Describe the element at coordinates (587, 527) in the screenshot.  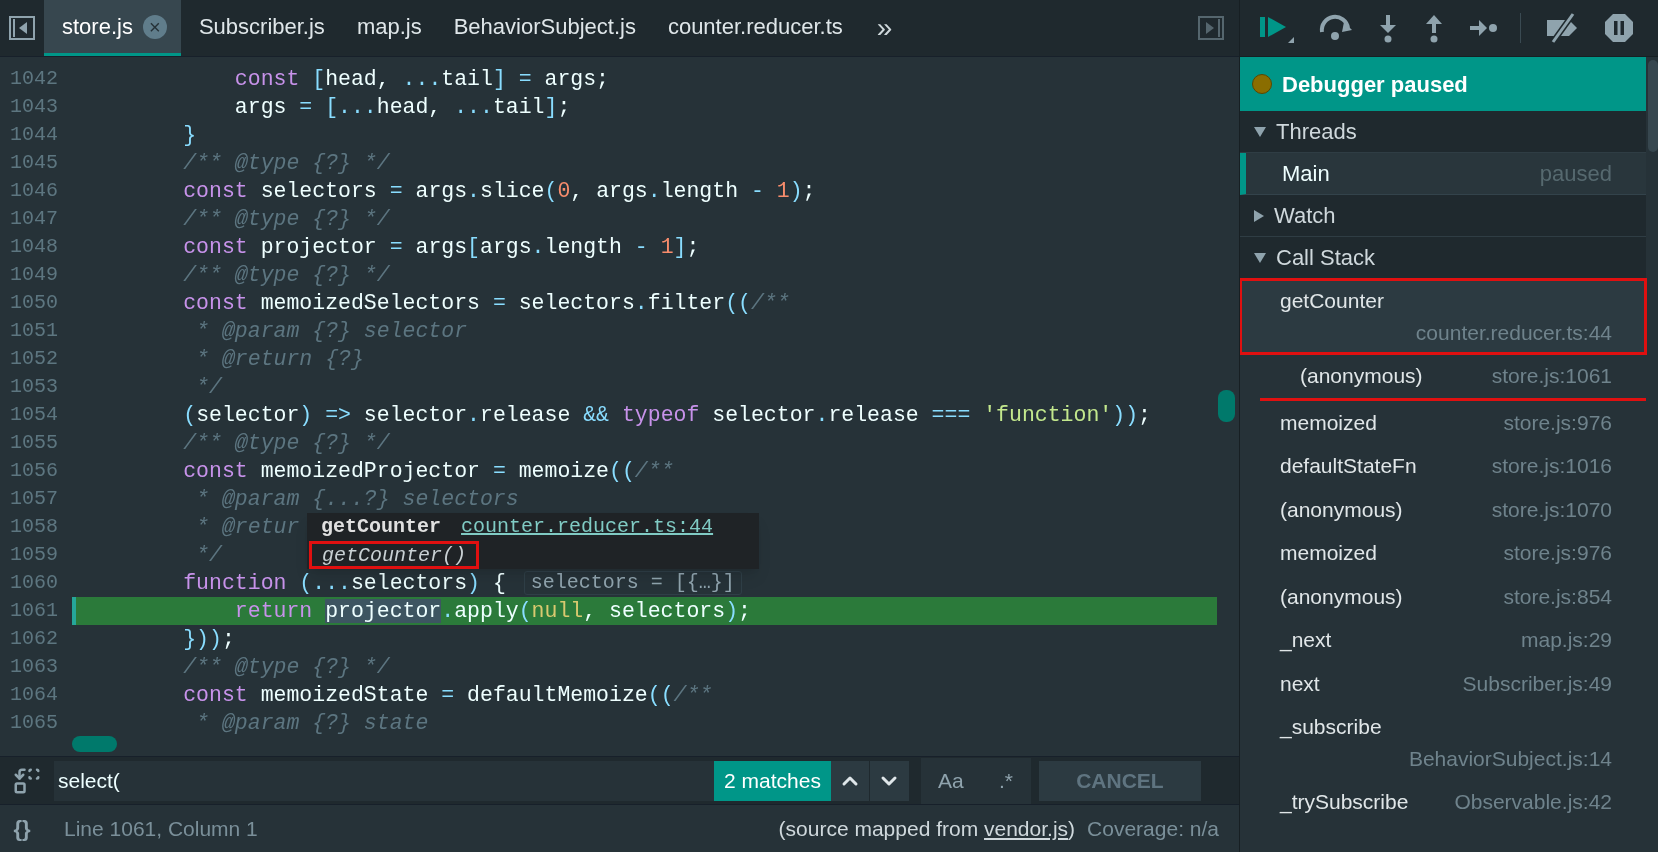
I see `source-link: counter.reducer.ts:44` at that location.